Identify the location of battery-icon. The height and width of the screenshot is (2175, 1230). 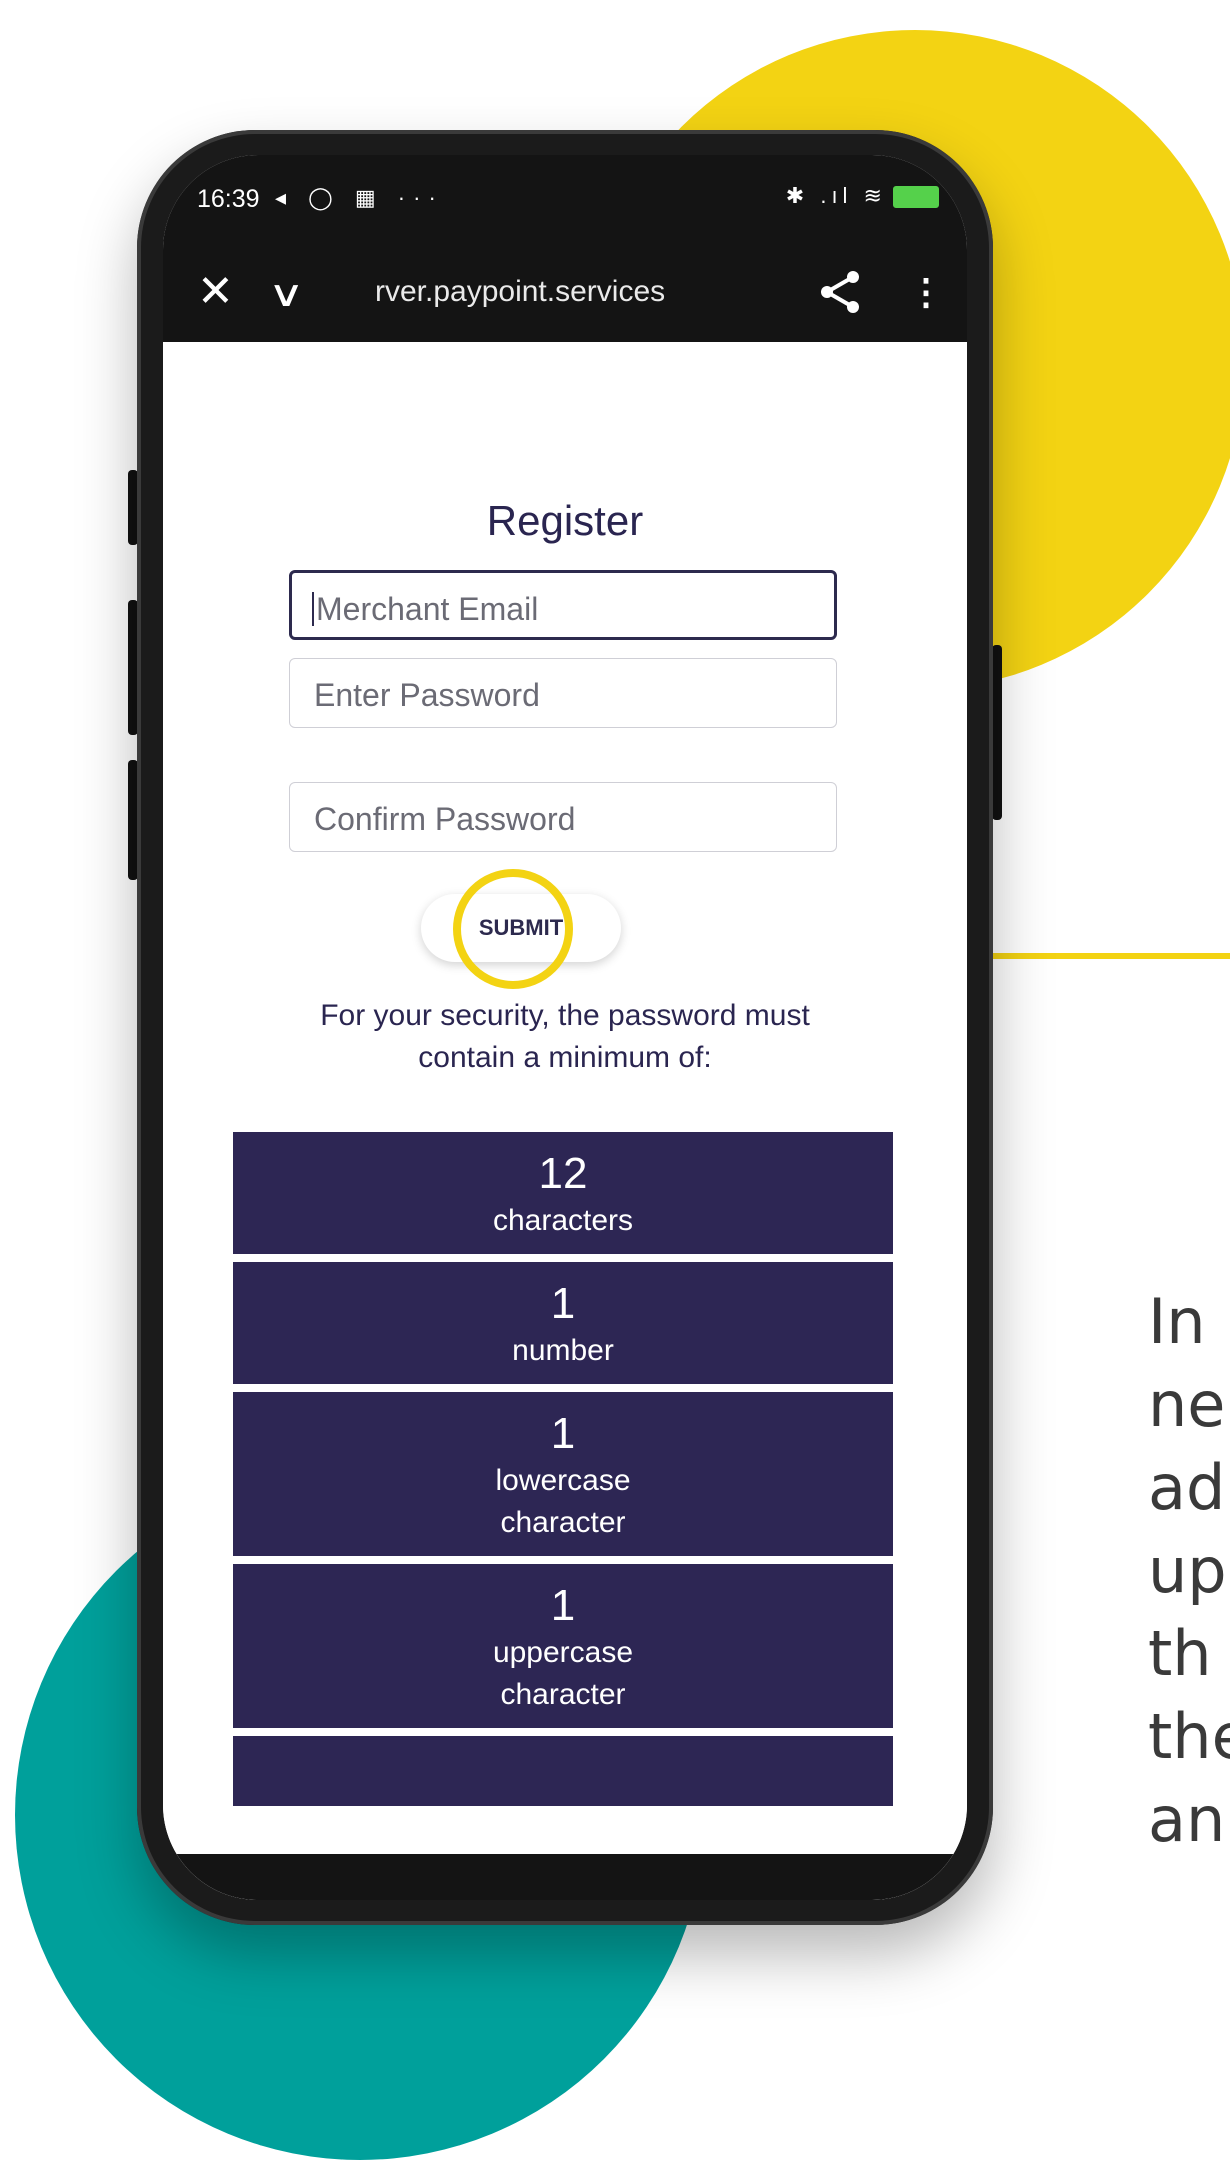
(916, 197).